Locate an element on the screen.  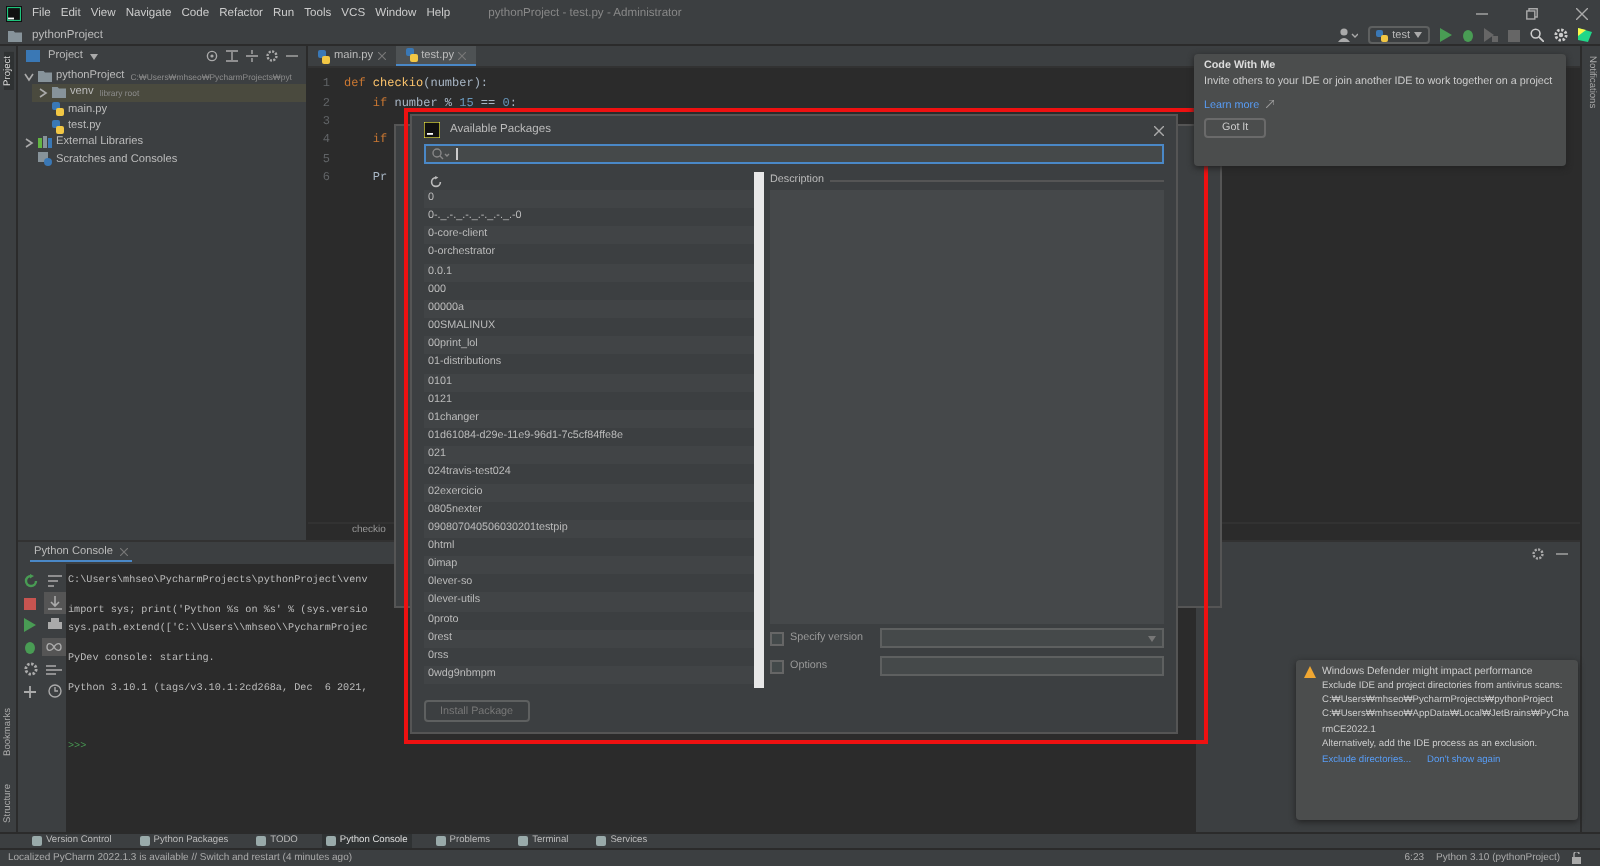
options-field is located at coordinates (1022, 666).